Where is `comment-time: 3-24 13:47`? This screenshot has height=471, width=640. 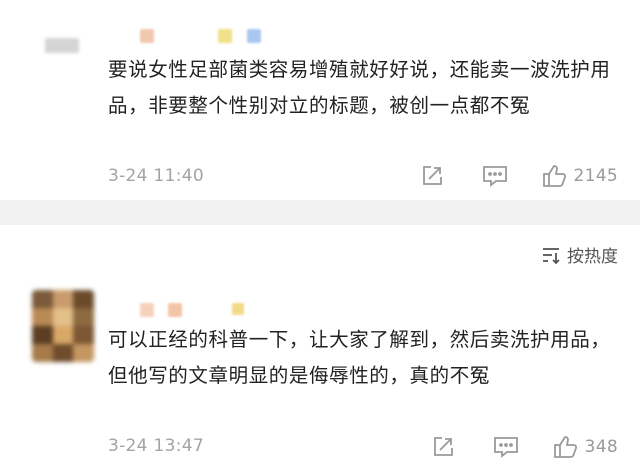 comment-time: 3-24 13:47 is located at coordinates (156, 446).